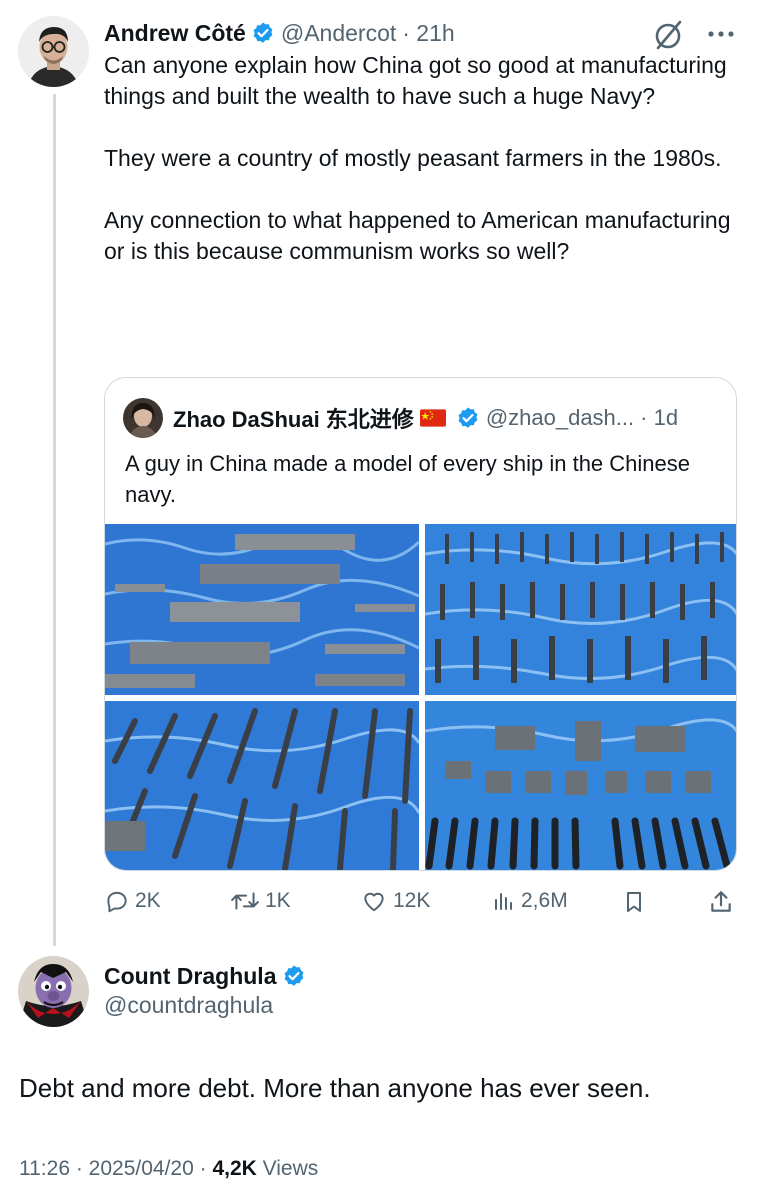  What do you see at coordinates (113, 1168) in the screenshot?
I see `reply-timestamp: 11:26 · 2025/04/20 ·` at bounding box center [113, 1168].